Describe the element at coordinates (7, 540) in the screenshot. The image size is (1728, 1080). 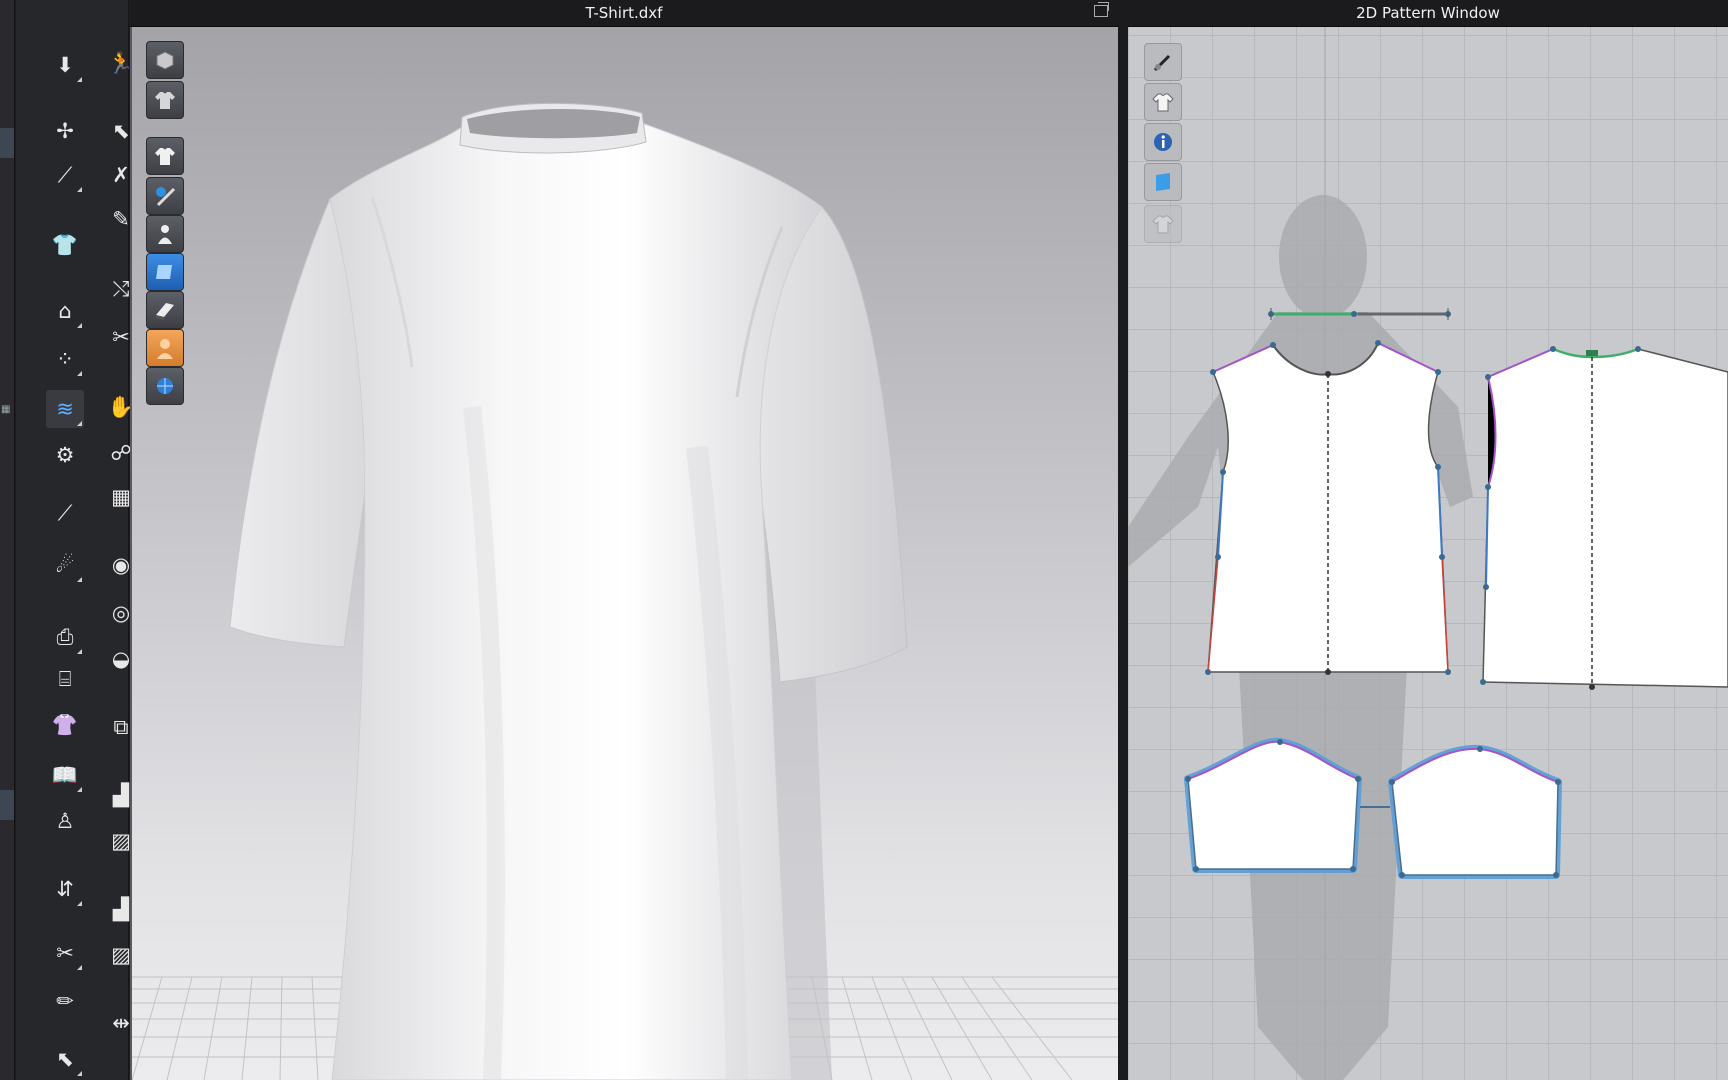
I see `left-edge-strip: ▦` at that location.